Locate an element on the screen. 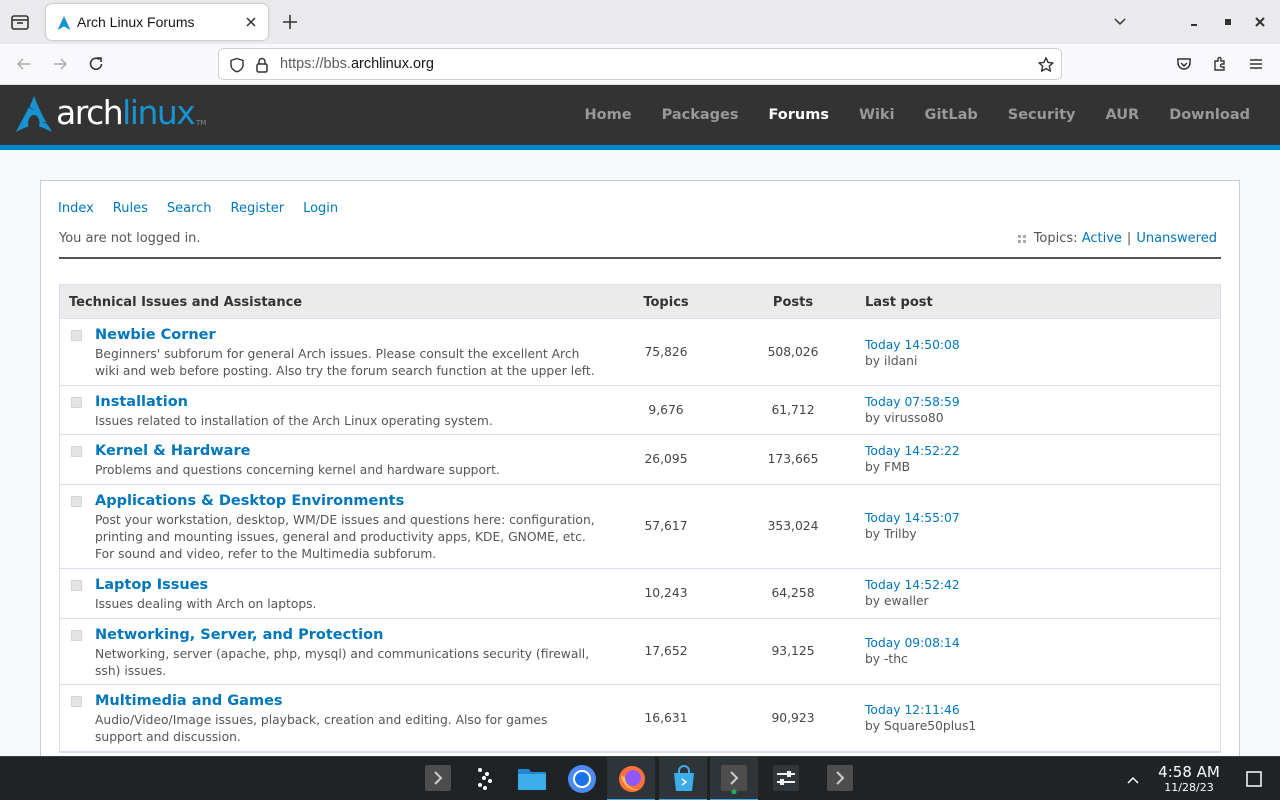 Image resolution: width=1280 pixels, height=800 pixels. last-post: Today 09:08:14 by -thc is located at coordinates (912, 651).